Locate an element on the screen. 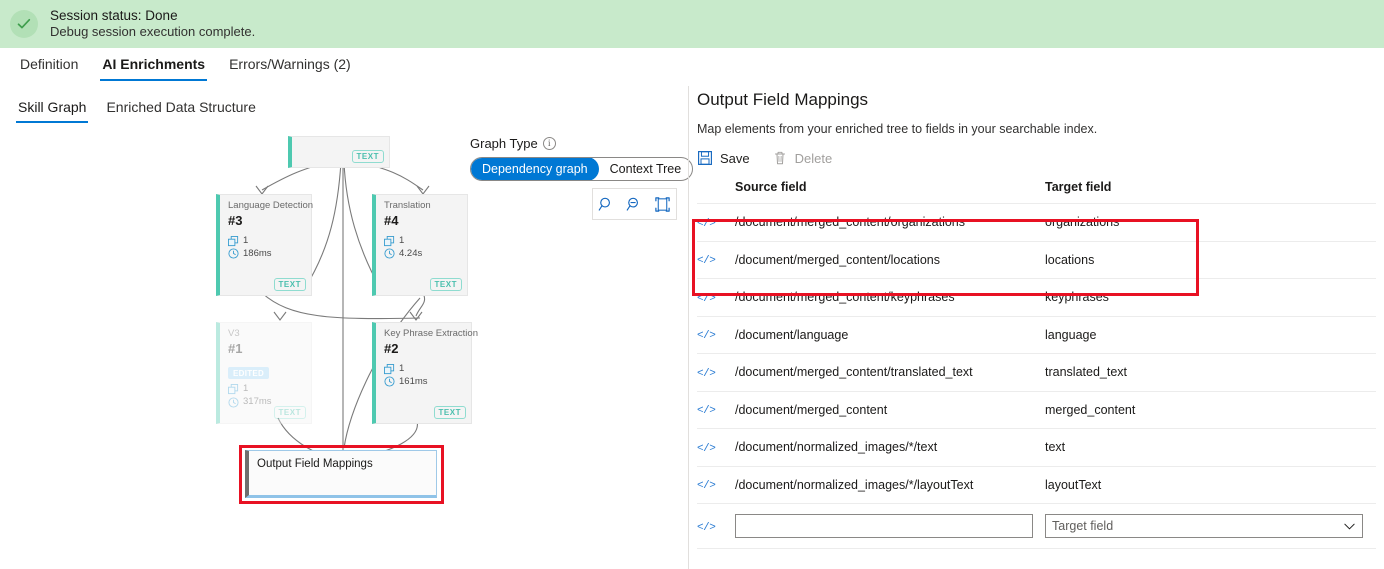 The height and width of the screenshot is (569, 1384). row-target-field: locations is located at coordinates (1210, 259).